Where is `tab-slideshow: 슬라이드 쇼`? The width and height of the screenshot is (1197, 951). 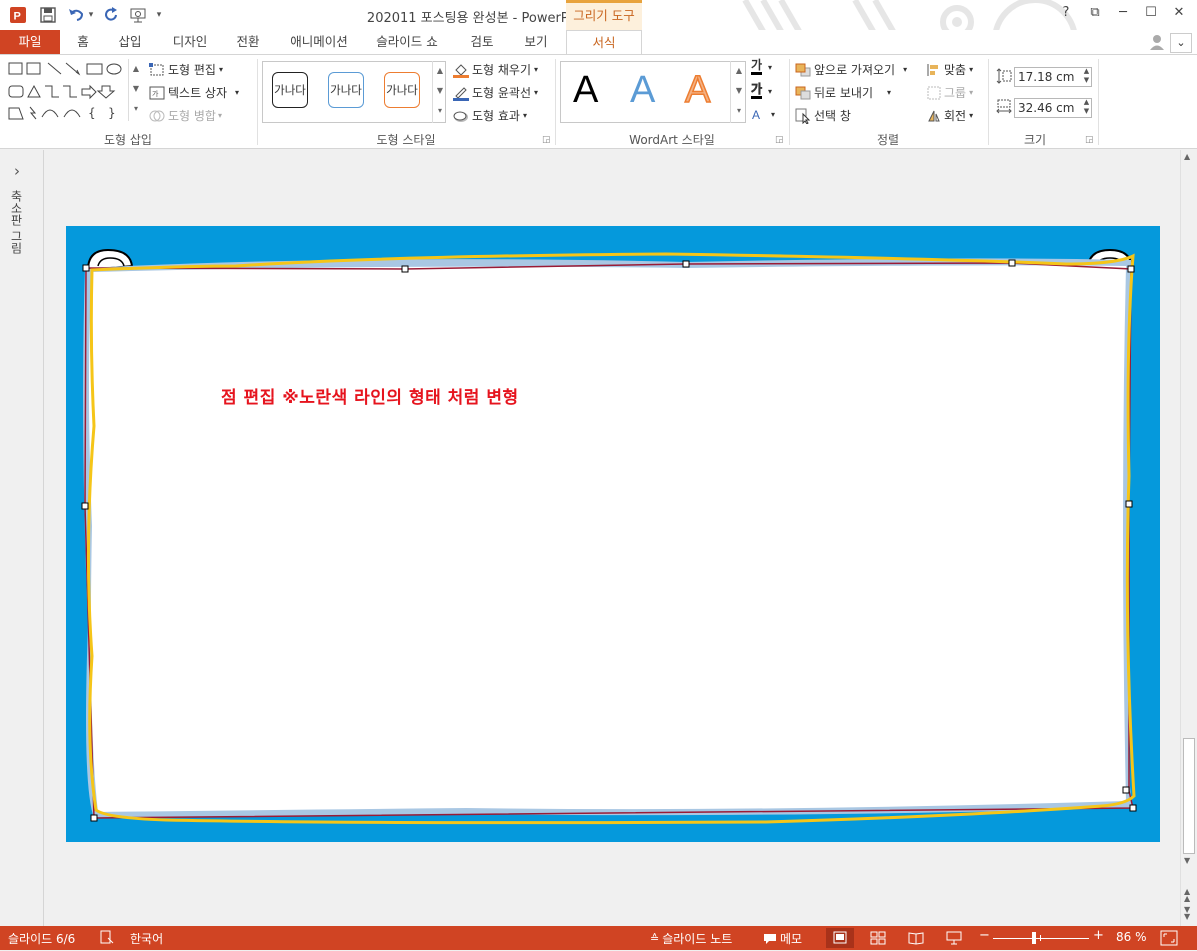
tab-slideshow: 슬라이드 쇼 is located at coordinates (407, 42).